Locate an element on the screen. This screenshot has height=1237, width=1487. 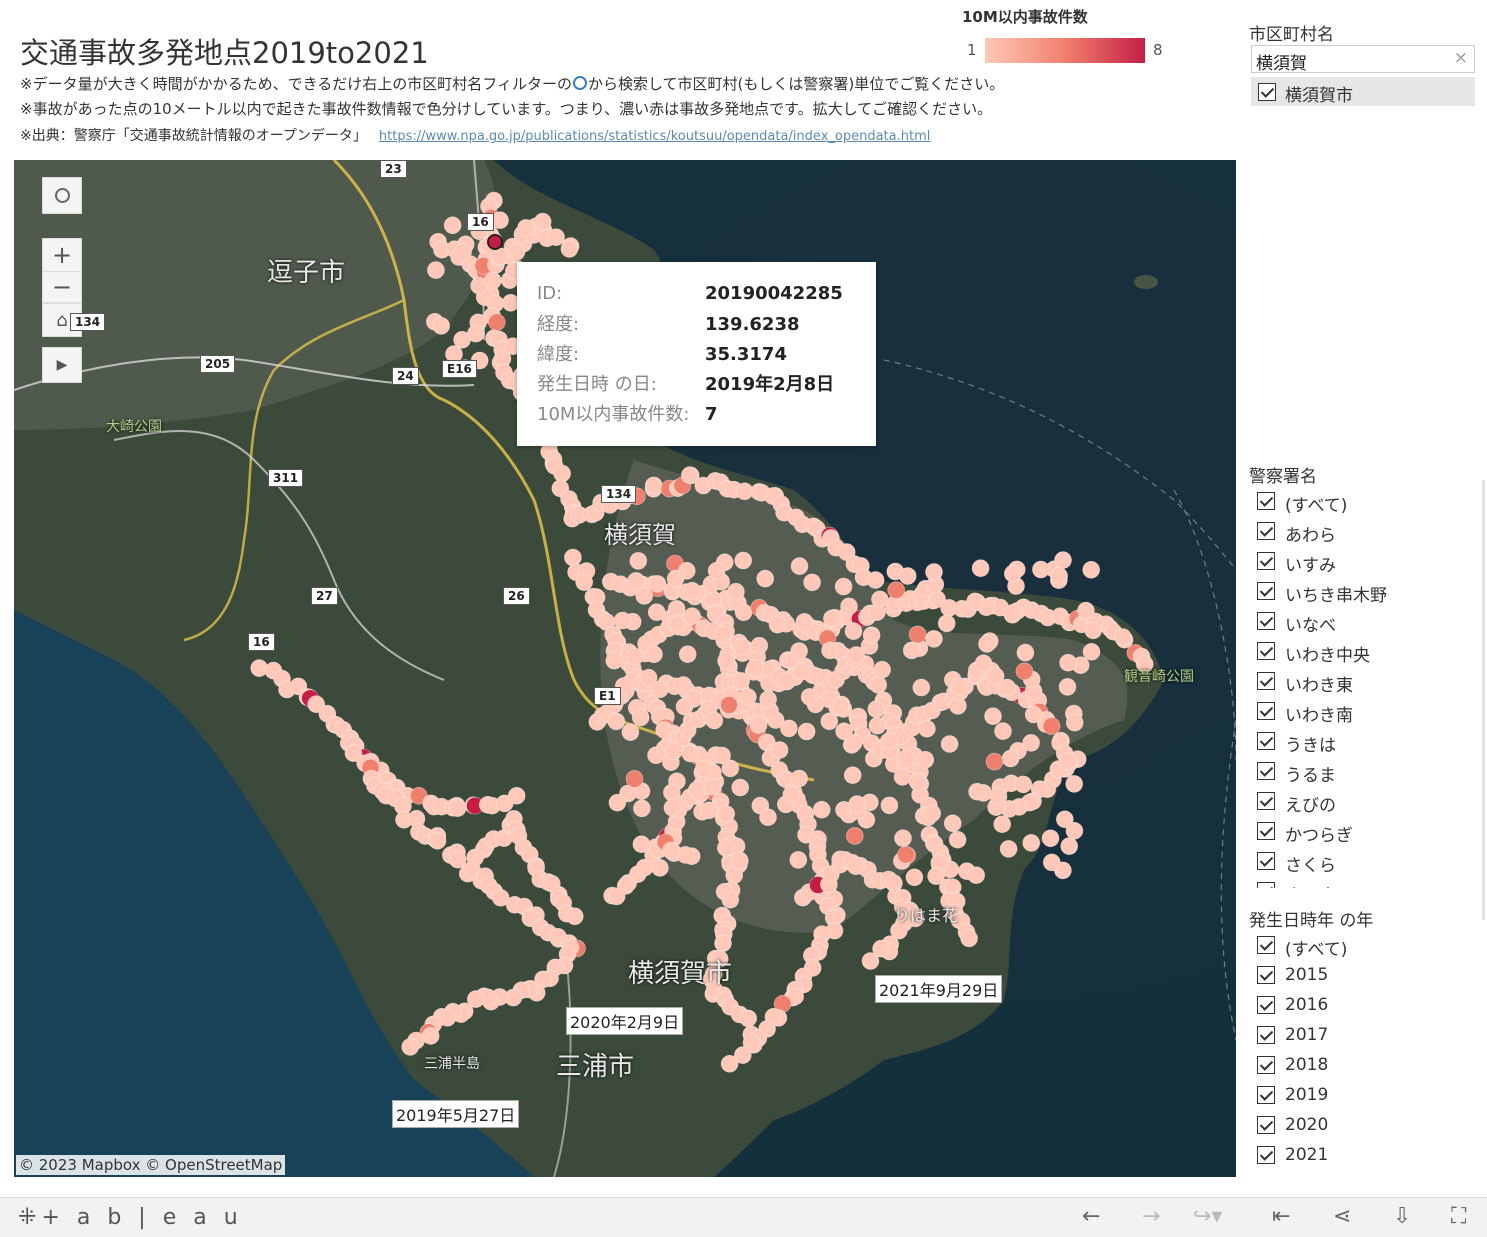
year-filter-list: (すべて) 2015 2016 2017 2018 2019 2020 2021 is located at coordinates (1364, 1052).